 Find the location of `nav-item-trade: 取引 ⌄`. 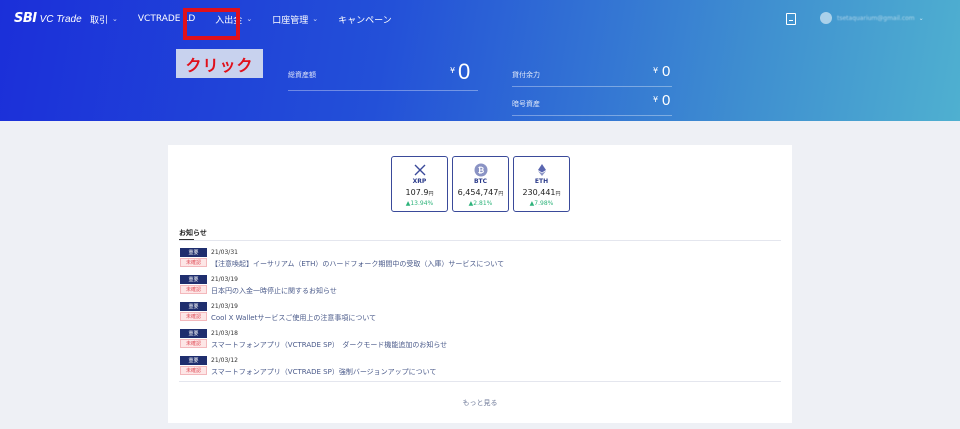

nav-item-trade: 取引 ⌄ is located at coordinates (104, 19).